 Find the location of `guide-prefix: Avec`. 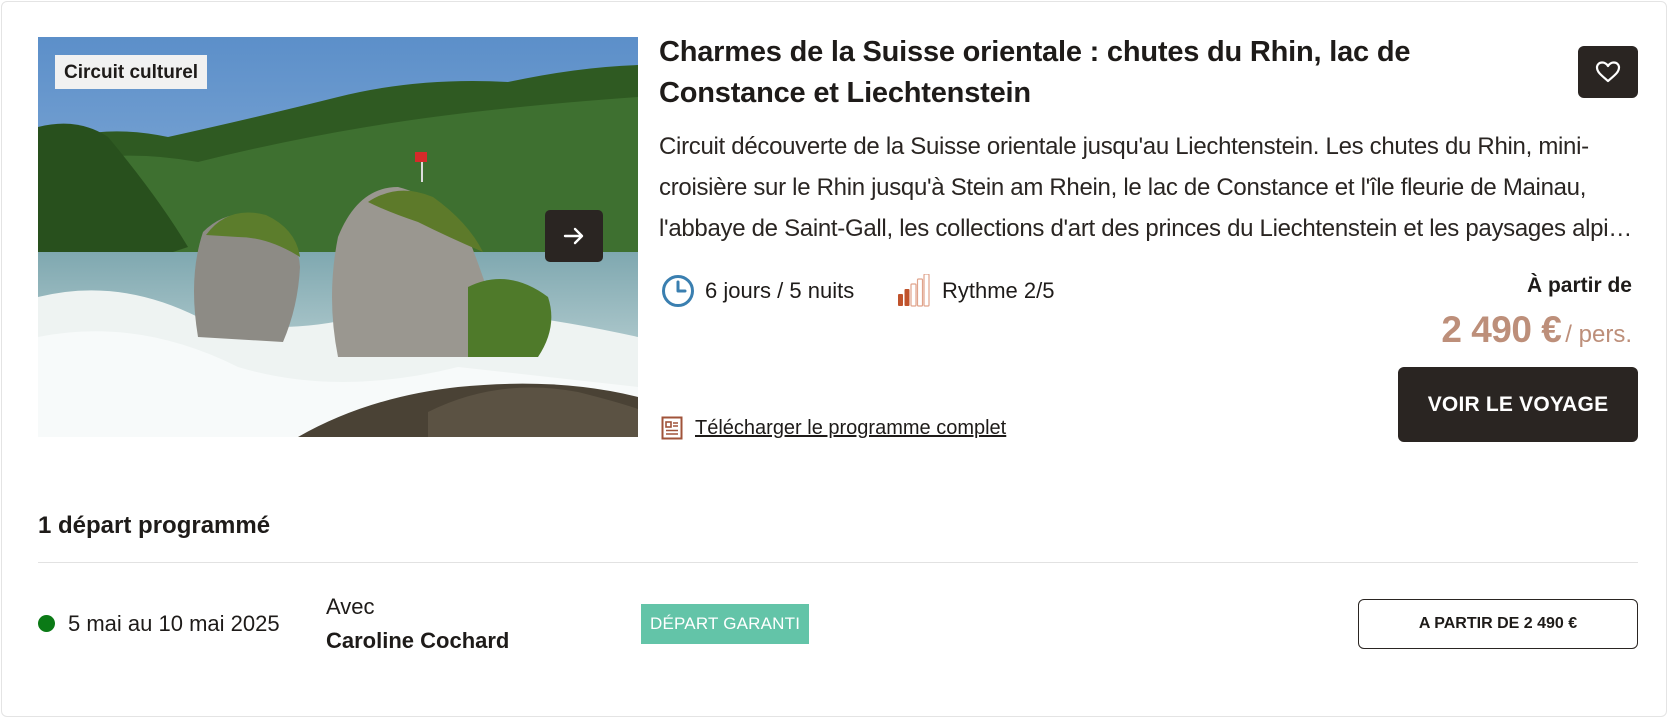

guide-prefix: Avec is located at coordinates (350, 606).